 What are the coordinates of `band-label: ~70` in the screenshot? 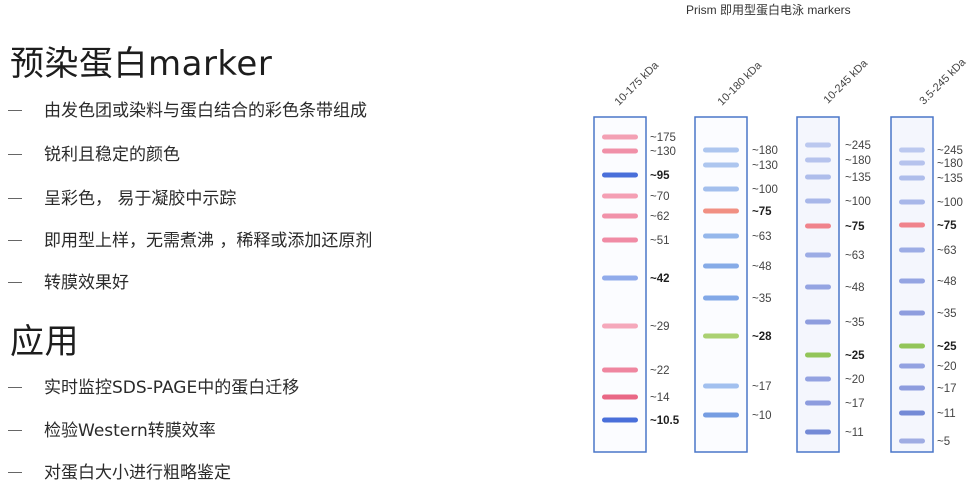 It's located at (660, 197).